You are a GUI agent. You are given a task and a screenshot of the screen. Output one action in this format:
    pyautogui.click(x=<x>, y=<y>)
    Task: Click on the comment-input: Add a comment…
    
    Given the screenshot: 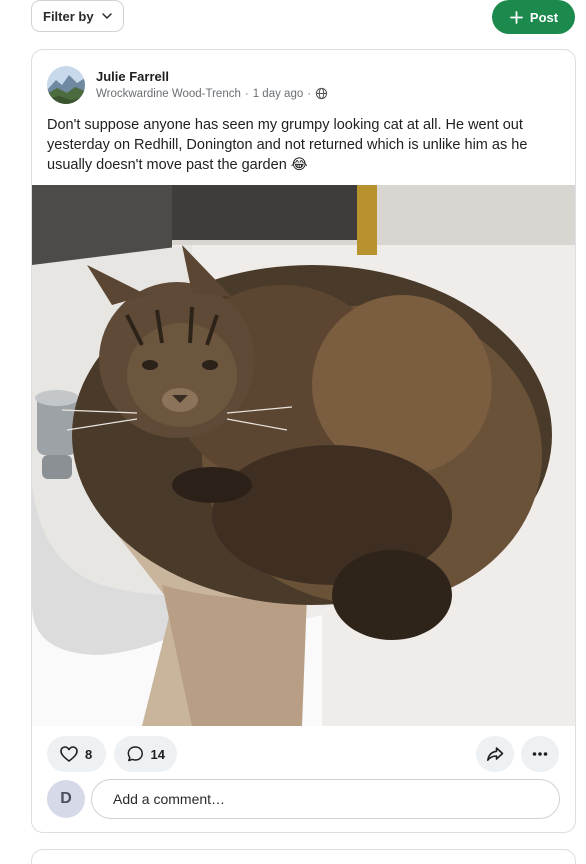 What is the action you would take?
    pyautogui.click(x=325, y=799)
    